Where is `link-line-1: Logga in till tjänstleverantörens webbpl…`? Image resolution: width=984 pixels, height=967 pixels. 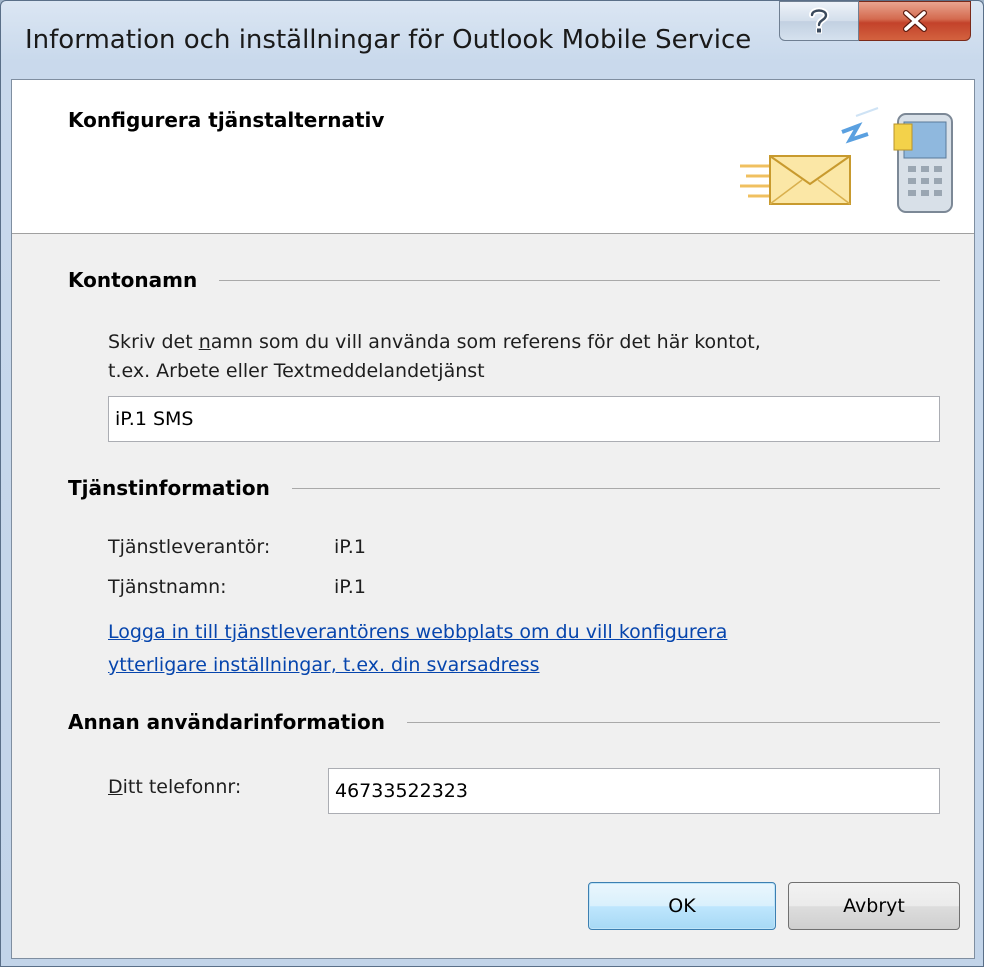 link-line-1: Logga in till tjänstleverantörens webbpl… is located at coordinates (417, 632).